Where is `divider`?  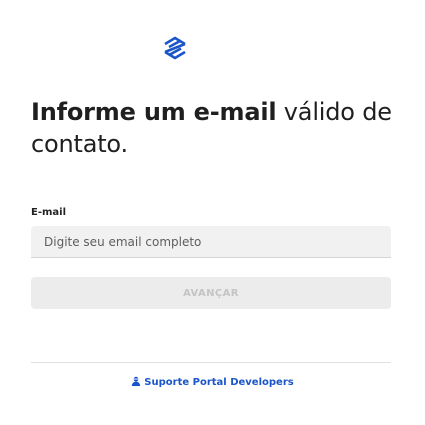
divider is located at coordinates (211, 362).